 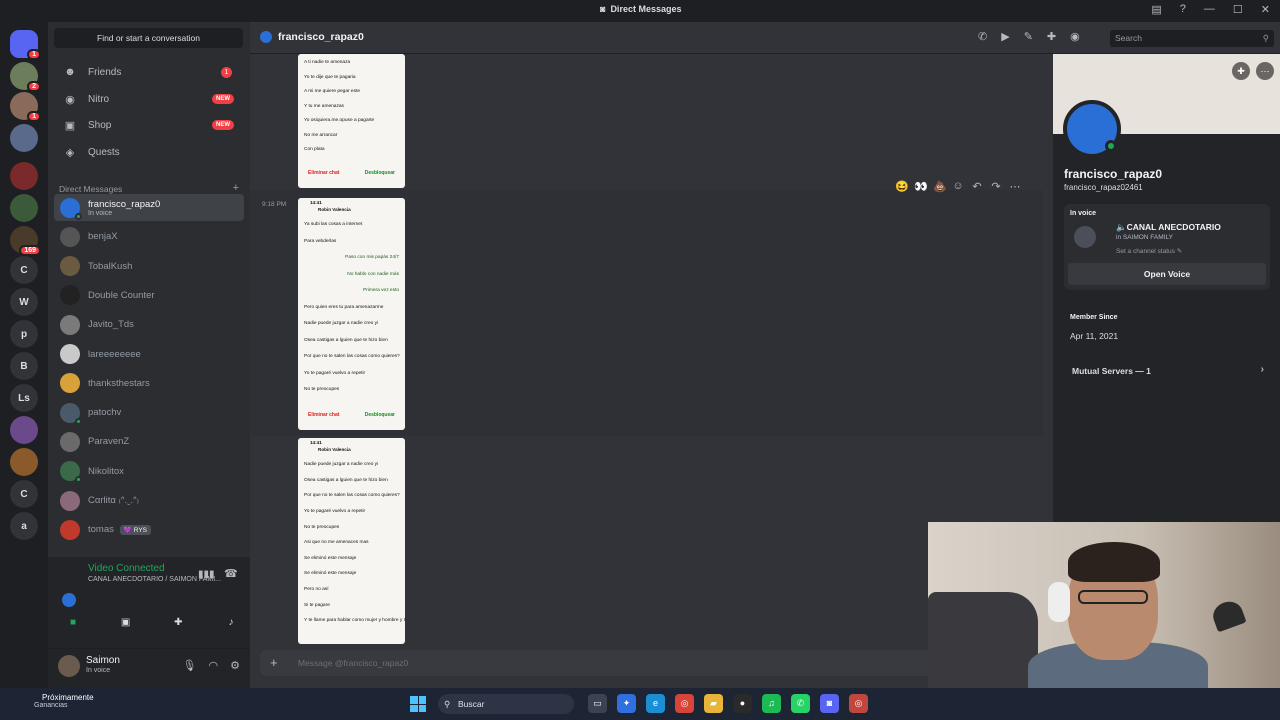 What do you see at coordinates (982, 36) in the screenshot?
I see `voice-call-icon: ✆` at bounding box center [982, 36].